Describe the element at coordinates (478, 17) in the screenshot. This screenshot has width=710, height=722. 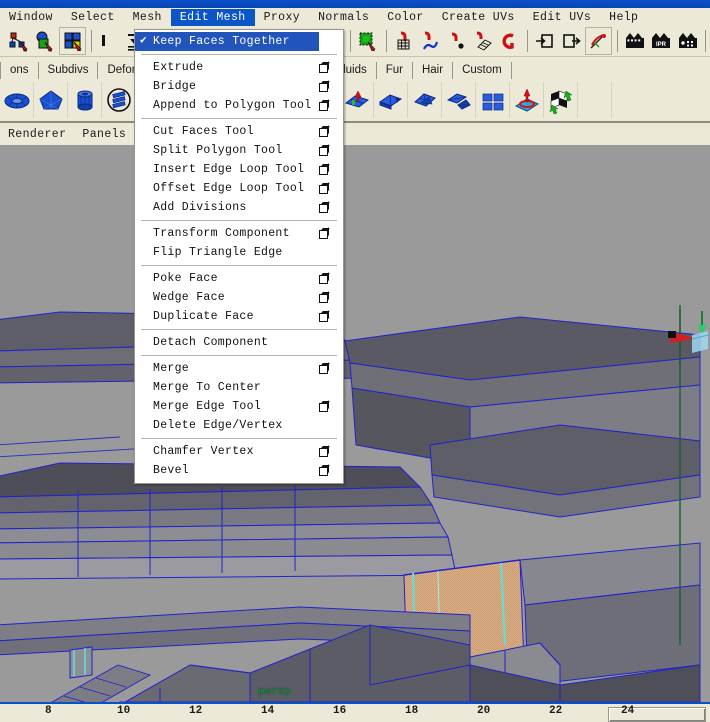
I see `menu-create-uvs: Create UVs` at that location.